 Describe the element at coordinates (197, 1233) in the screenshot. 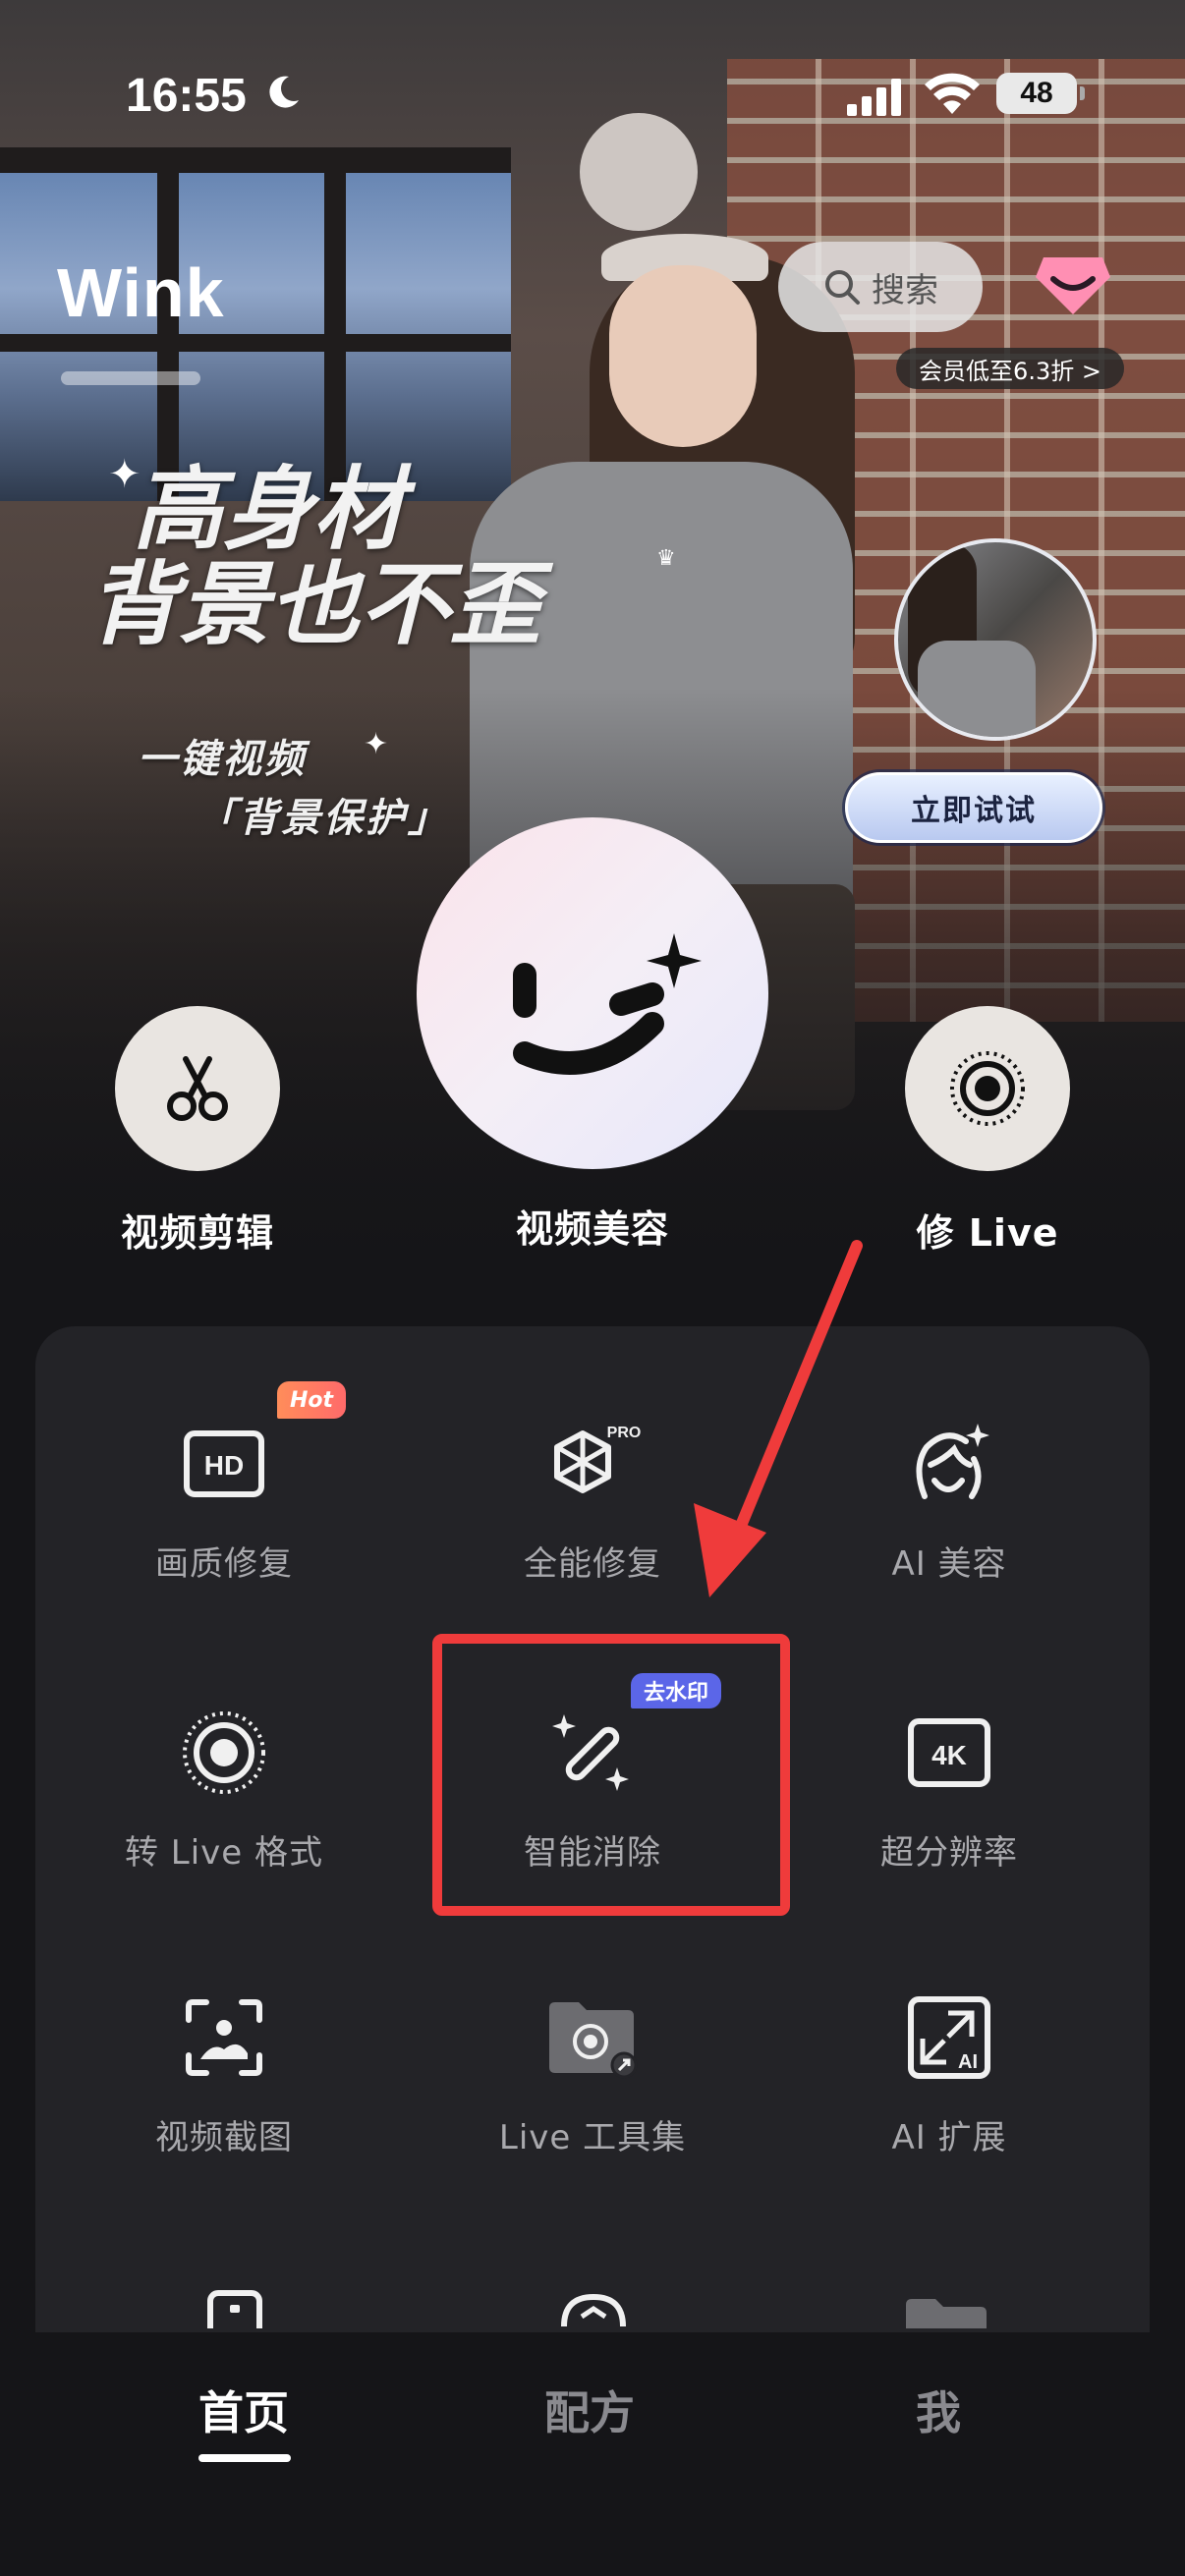

I see `video-edit-label: 视频剪辑` at that location.